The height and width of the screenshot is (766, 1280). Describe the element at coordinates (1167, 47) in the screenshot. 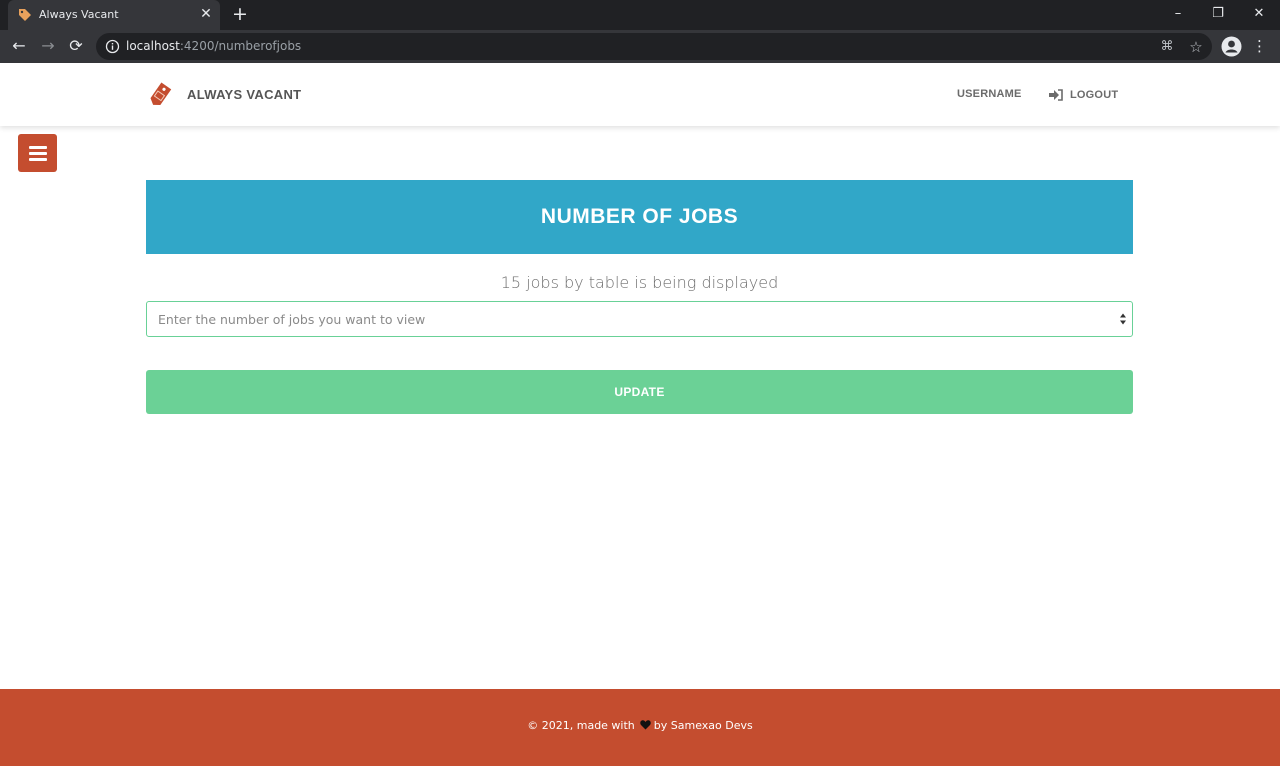

I see `translate-icon: ⌘` at that location.